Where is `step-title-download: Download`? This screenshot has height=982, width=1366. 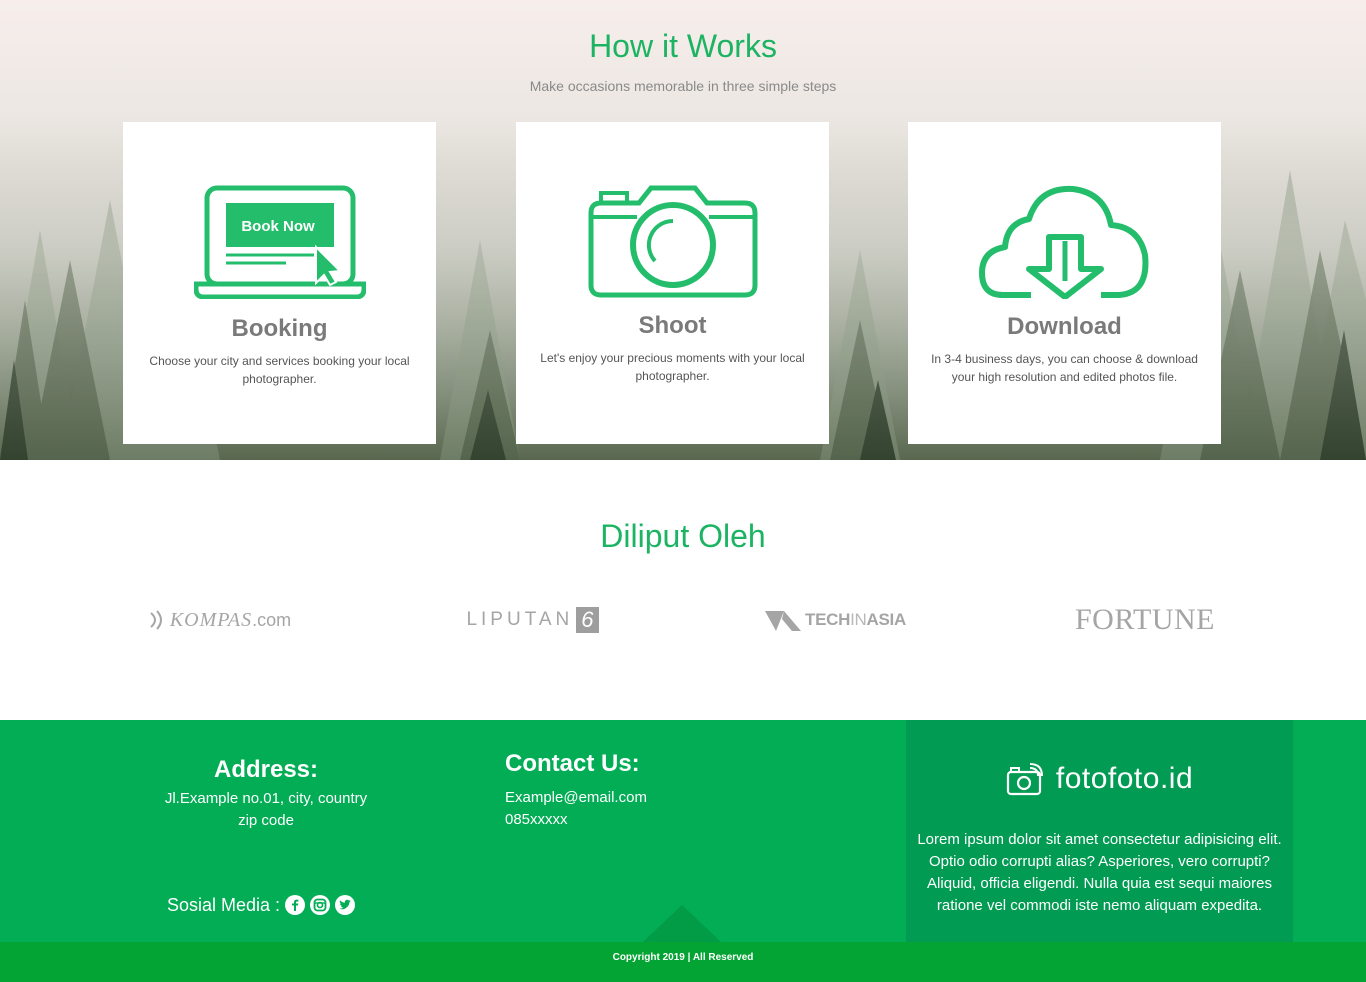
step-title-download: Download is located at coordinates (1064, 326).